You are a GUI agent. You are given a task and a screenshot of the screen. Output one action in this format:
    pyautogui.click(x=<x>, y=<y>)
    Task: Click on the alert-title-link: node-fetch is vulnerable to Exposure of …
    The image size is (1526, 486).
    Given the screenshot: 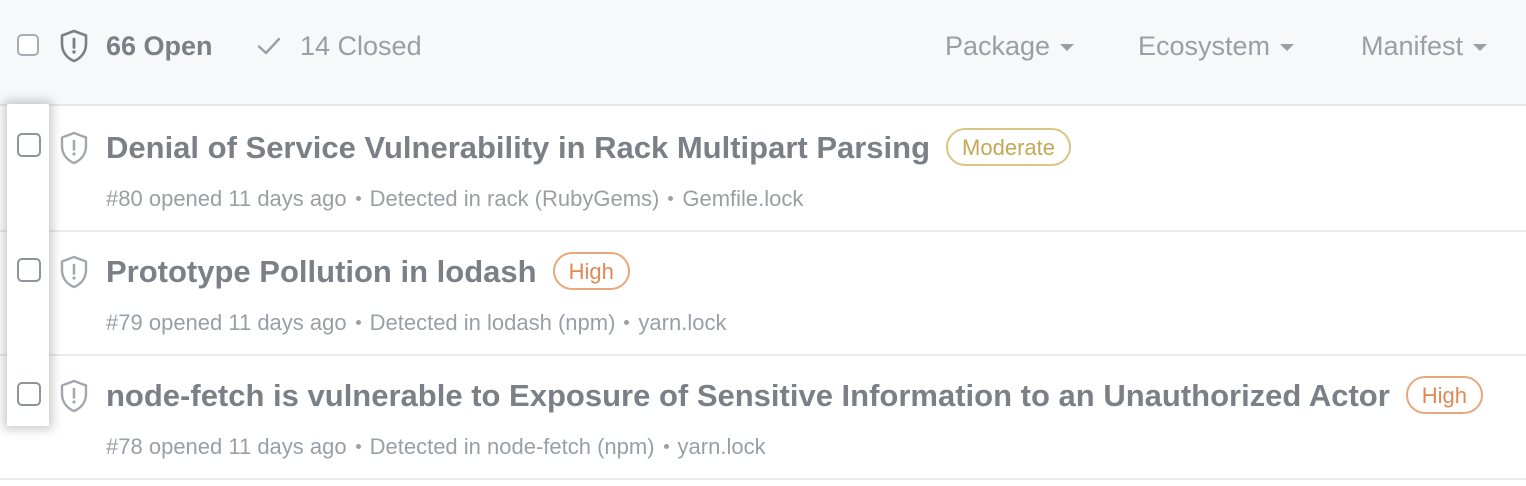 What is the action you would take?
    pyautogui.click(x=748, y=395)
    